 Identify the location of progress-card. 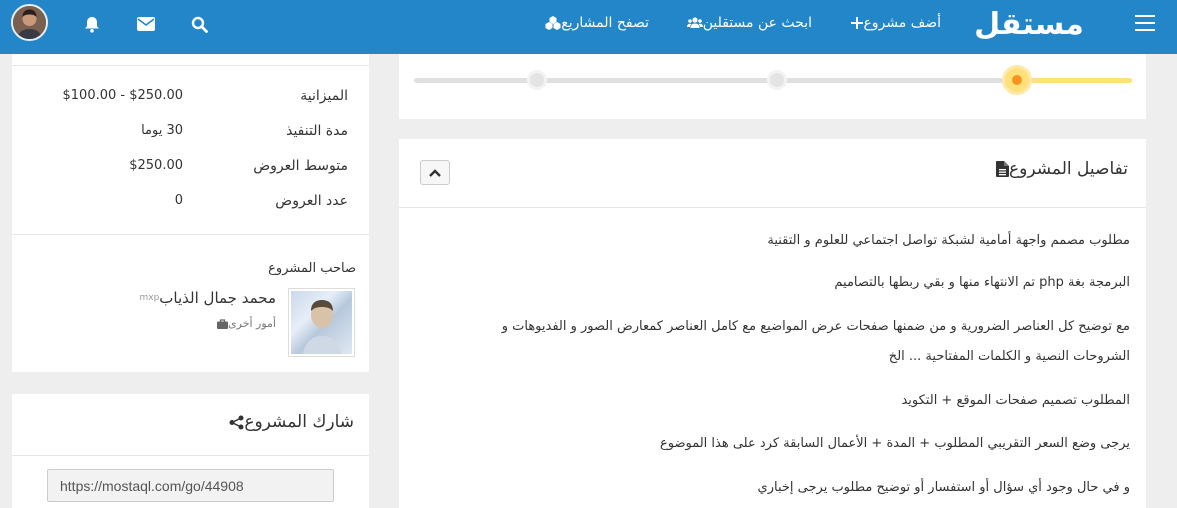
(772, 86).